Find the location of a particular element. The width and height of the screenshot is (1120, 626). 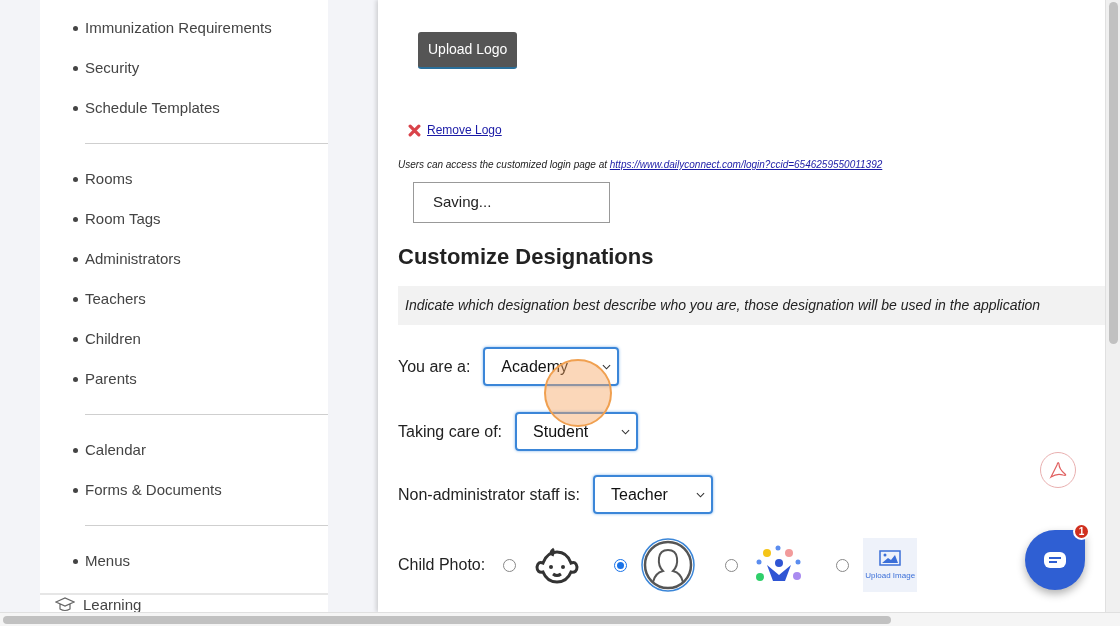

image-icon is located at coordinates (890, 558).